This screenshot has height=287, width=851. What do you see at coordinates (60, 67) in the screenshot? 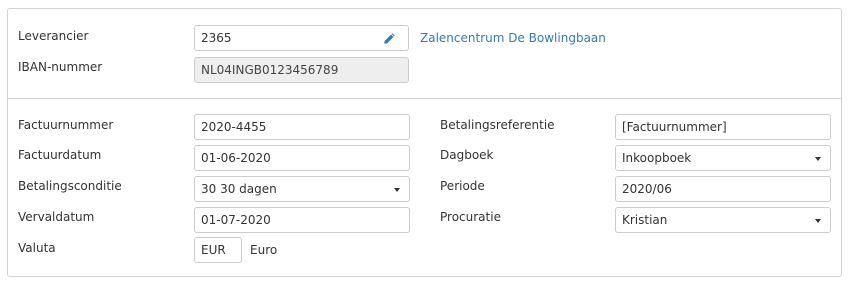
I see `iban-label: IBAN-nummer` at bounding box center [60, 67].